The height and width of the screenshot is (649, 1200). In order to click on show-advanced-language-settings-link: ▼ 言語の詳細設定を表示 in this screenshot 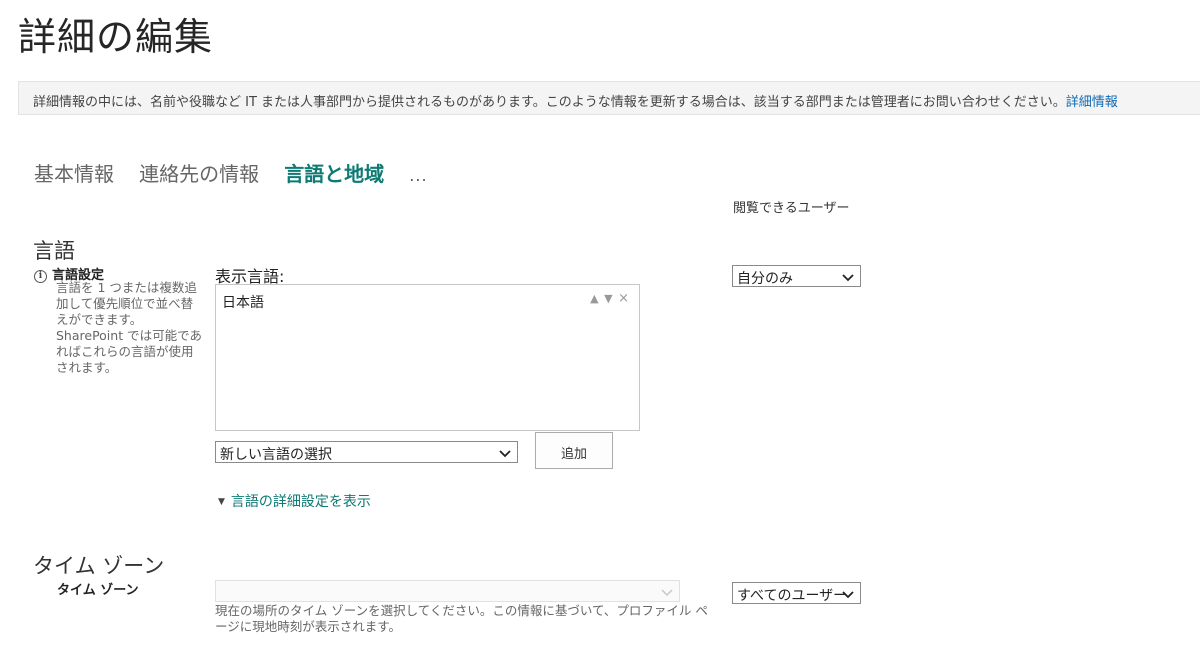, I will do `click(294, 501)`.